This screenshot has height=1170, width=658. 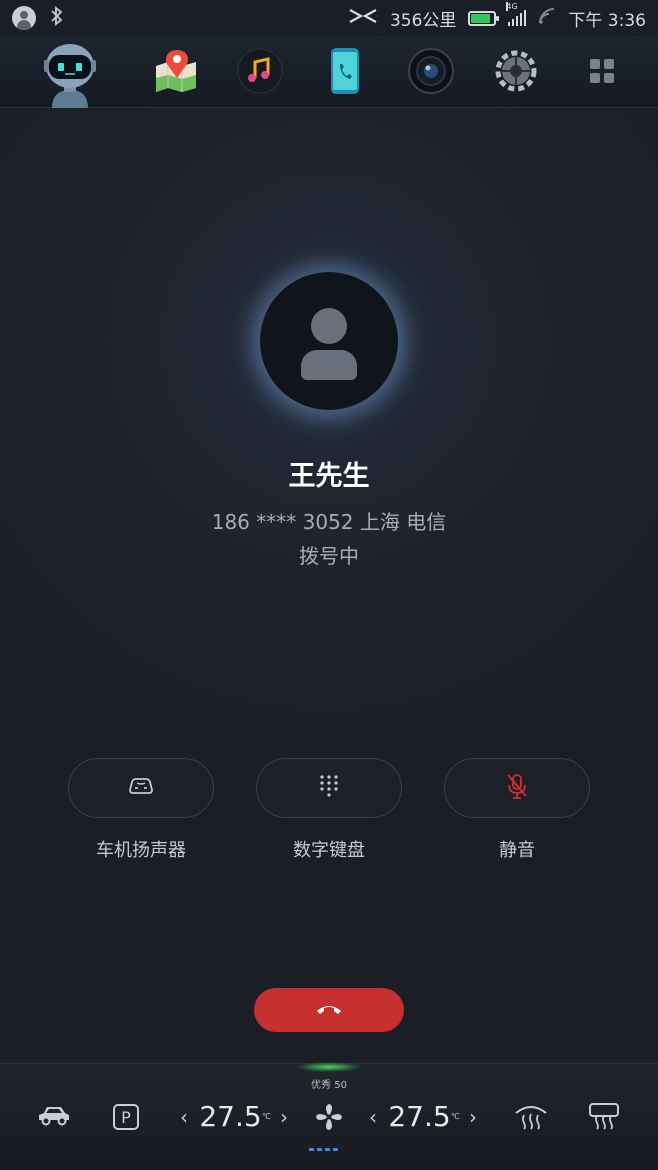 I want to click on settings-icon, so click(x=516, y=71).